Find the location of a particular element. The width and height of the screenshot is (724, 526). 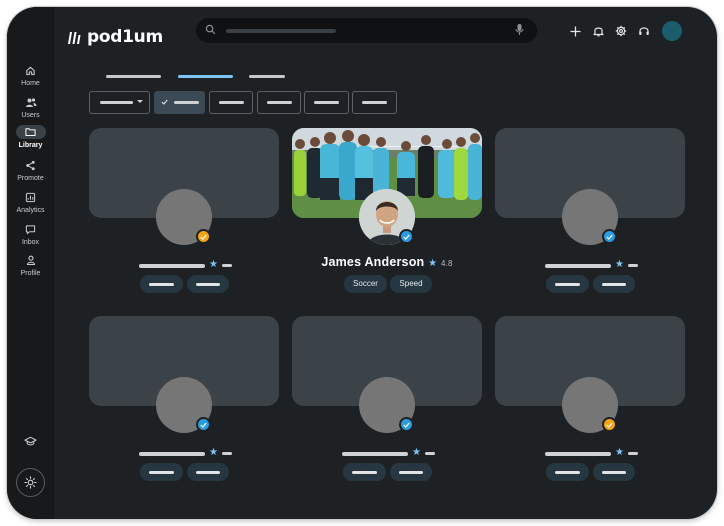

graduation-cap-icon is located at coordinates (30, 443).